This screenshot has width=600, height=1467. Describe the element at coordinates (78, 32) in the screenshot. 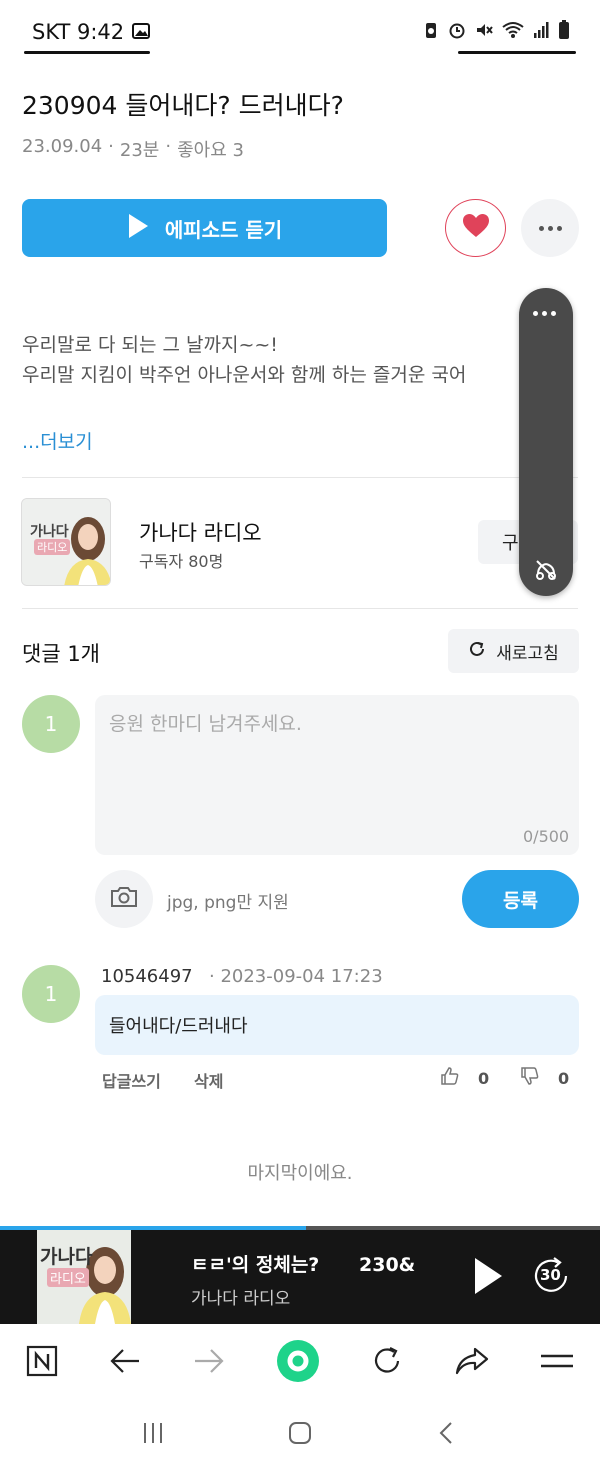

I see `carrier-time: SKT 9:42` at that location.